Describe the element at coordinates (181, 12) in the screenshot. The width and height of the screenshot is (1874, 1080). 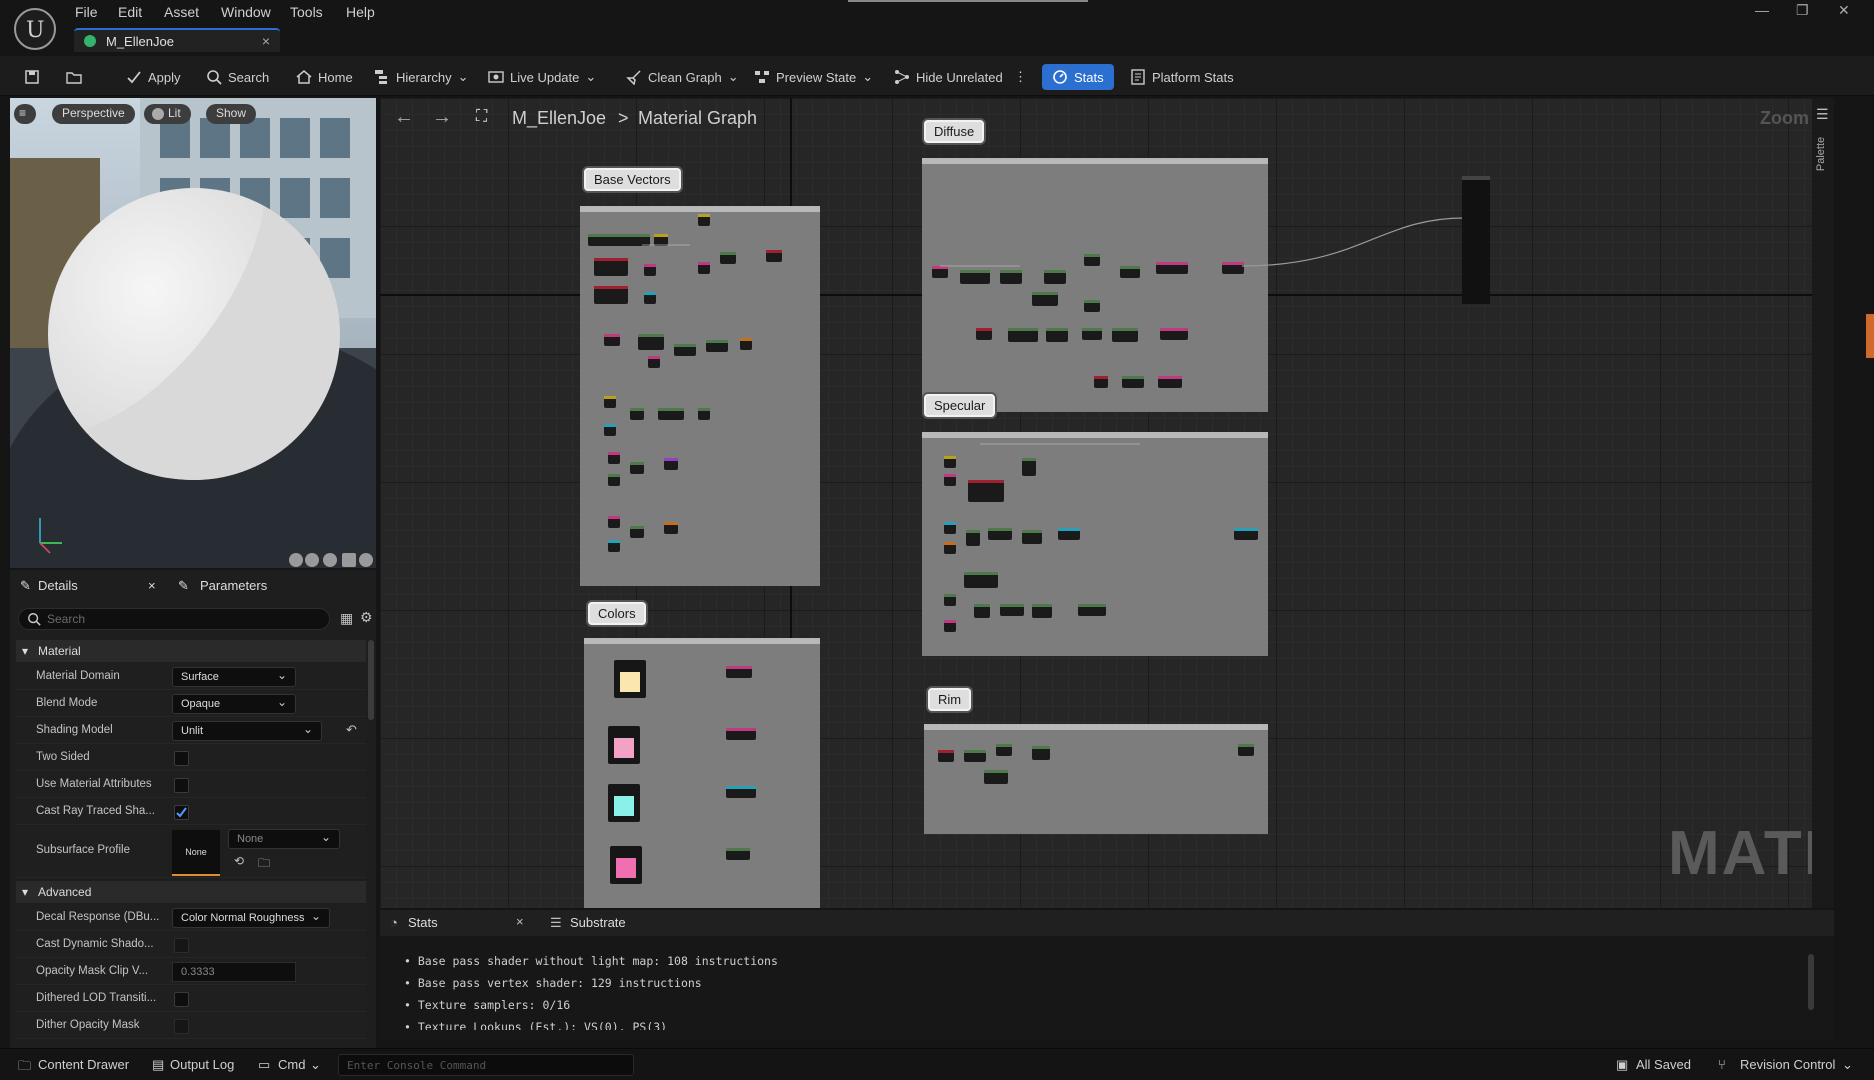
I see `menu-asset: Asset` at that location.